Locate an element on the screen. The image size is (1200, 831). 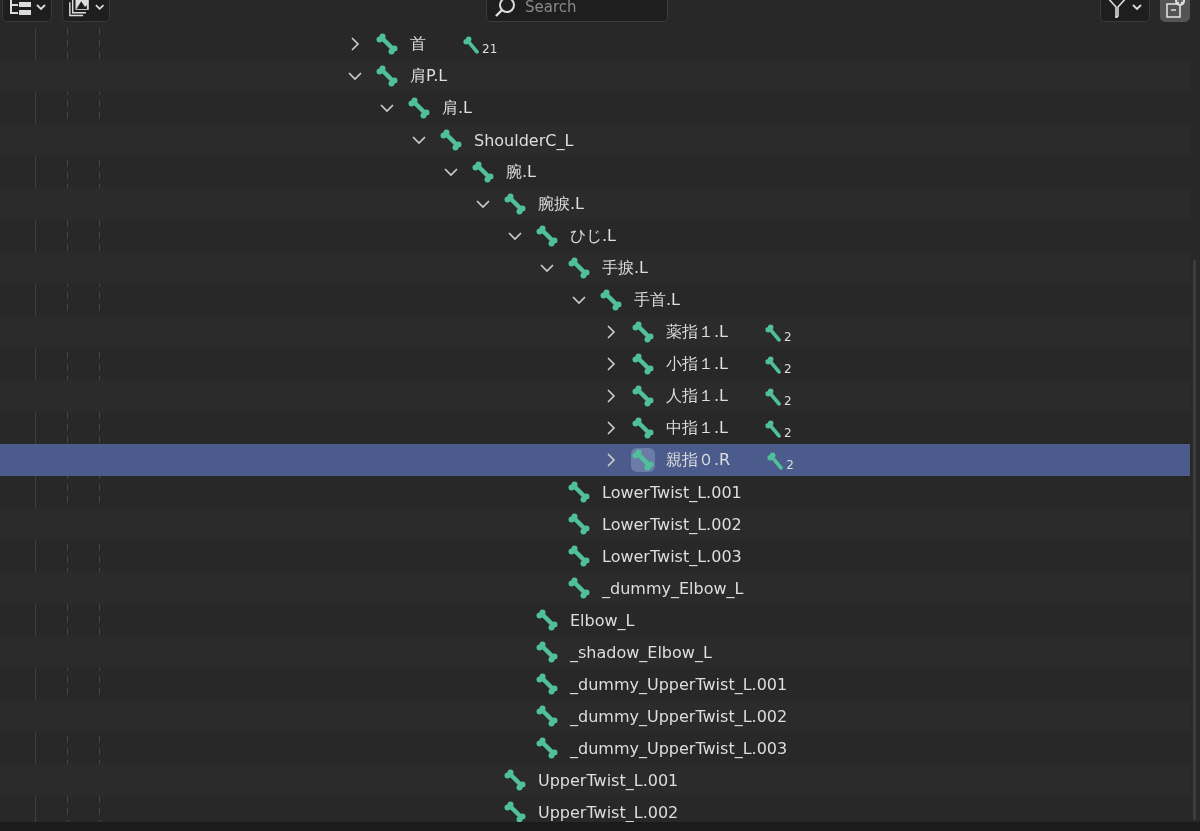
list-icon is located at coordinates (20, 9).